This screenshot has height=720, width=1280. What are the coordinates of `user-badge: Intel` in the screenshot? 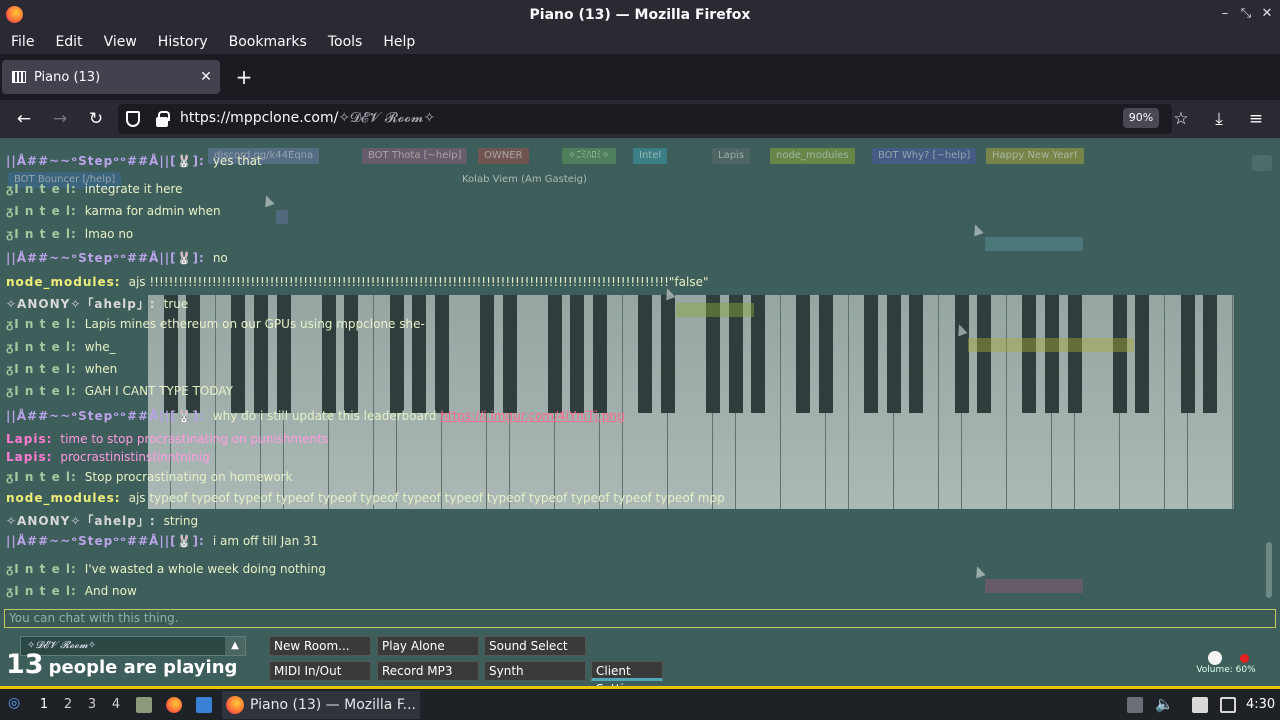 It's located at (650, 156).